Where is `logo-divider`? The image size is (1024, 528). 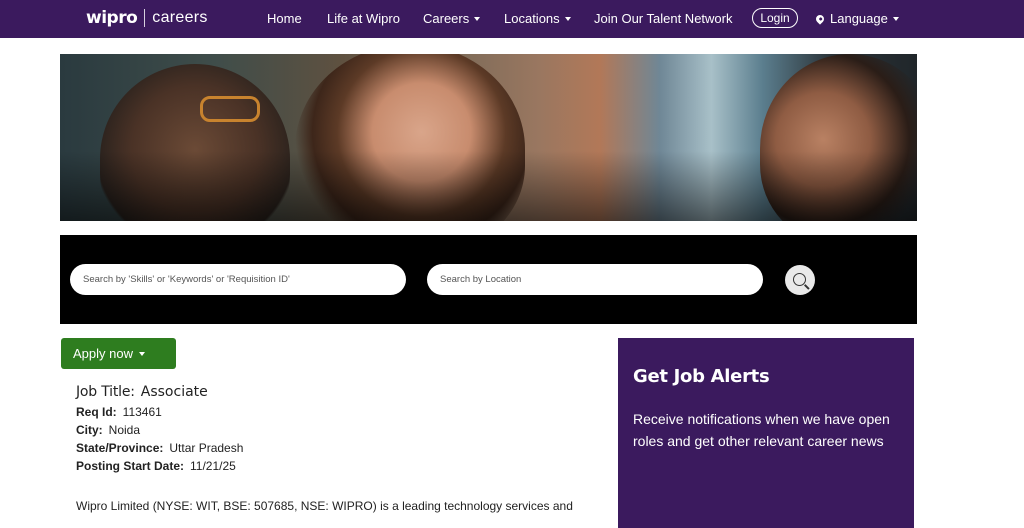
logo-divider is located at coordinates (145, 18).